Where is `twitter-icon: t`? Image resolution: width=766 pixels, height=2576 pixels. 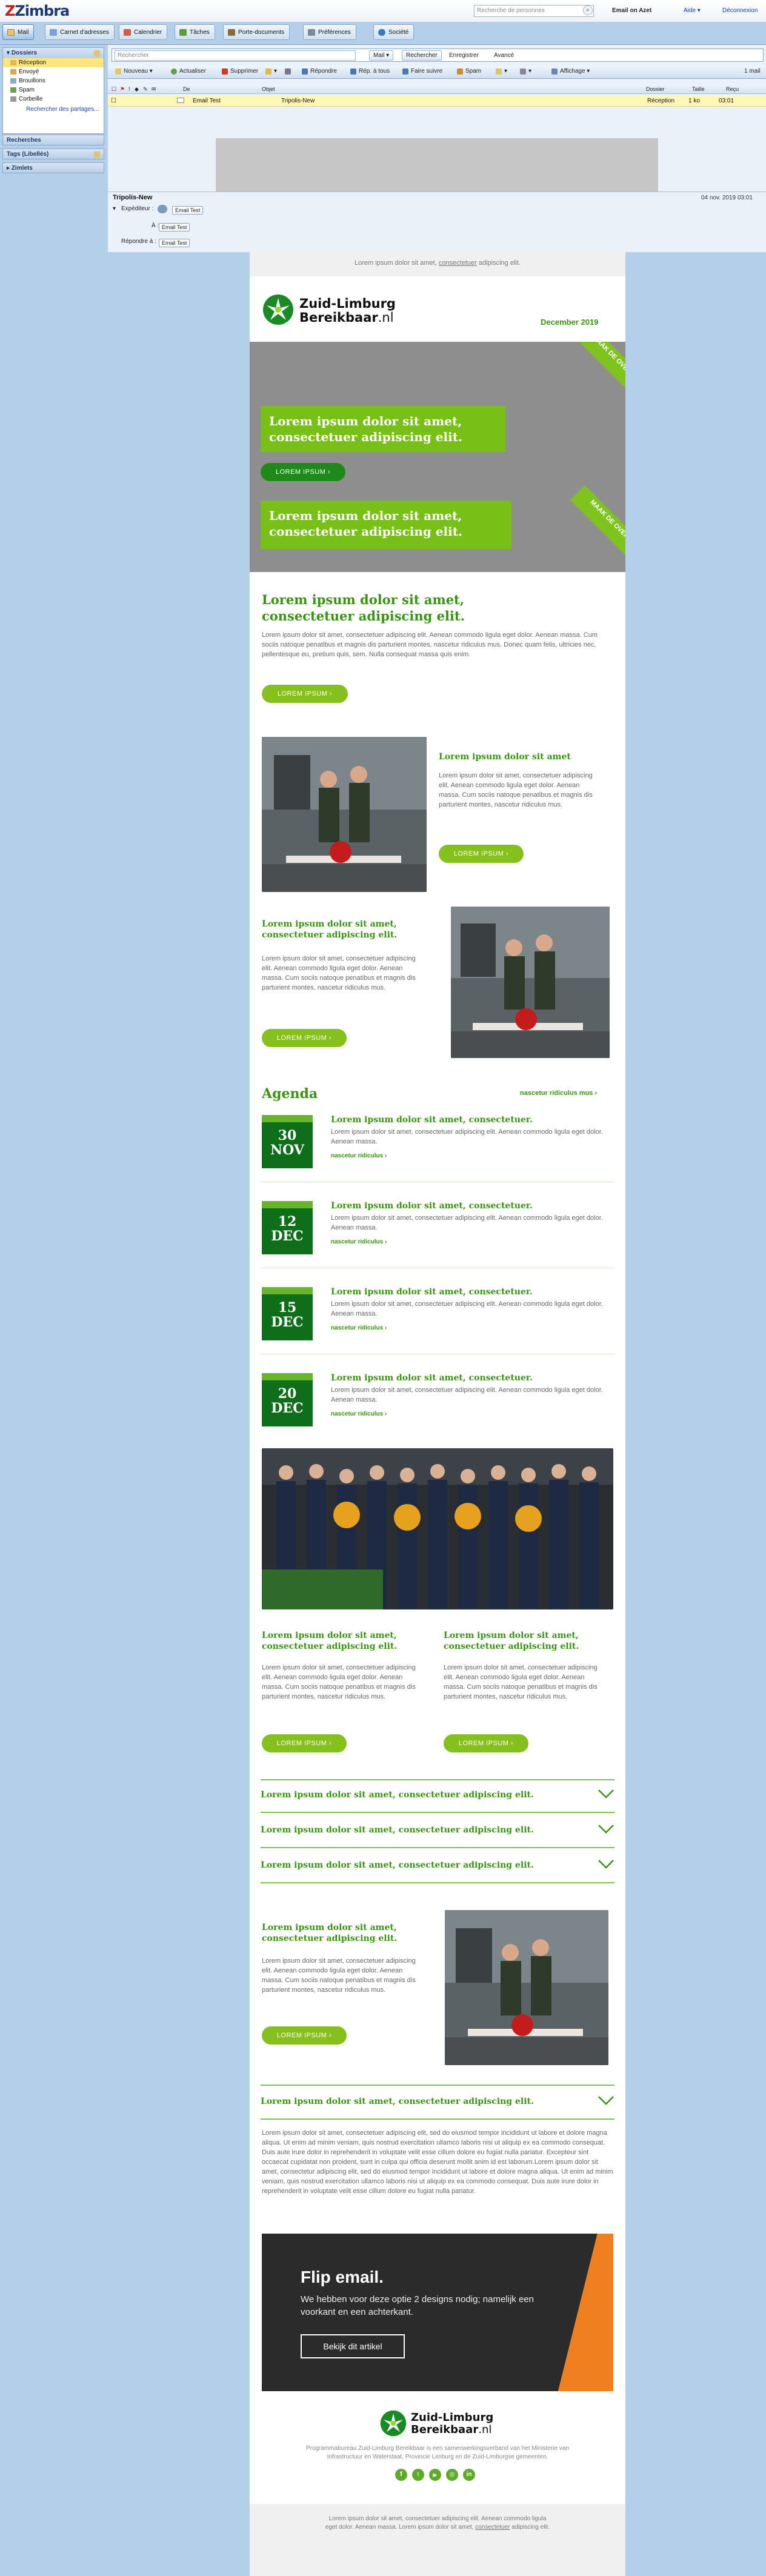 twitter-icon: t is located at coordinates (418, 2475).